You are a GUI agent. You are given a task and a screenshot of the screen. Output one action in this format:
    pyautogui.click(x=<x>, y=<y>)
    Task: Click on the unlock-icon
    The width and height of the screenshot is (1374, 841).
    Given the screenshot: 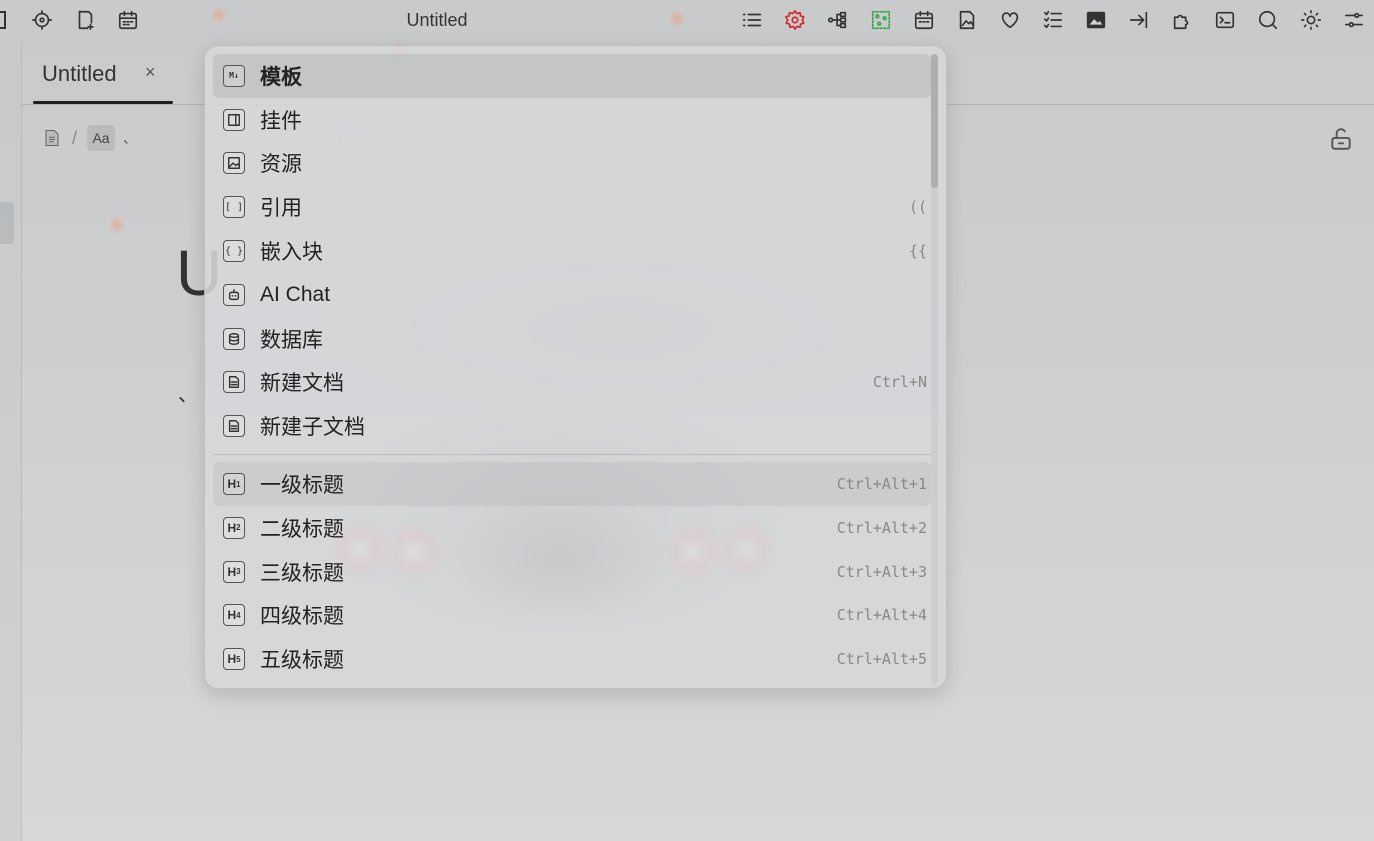 What is the action you would take?
    pyautogui.click(x=1341, y=139)
    